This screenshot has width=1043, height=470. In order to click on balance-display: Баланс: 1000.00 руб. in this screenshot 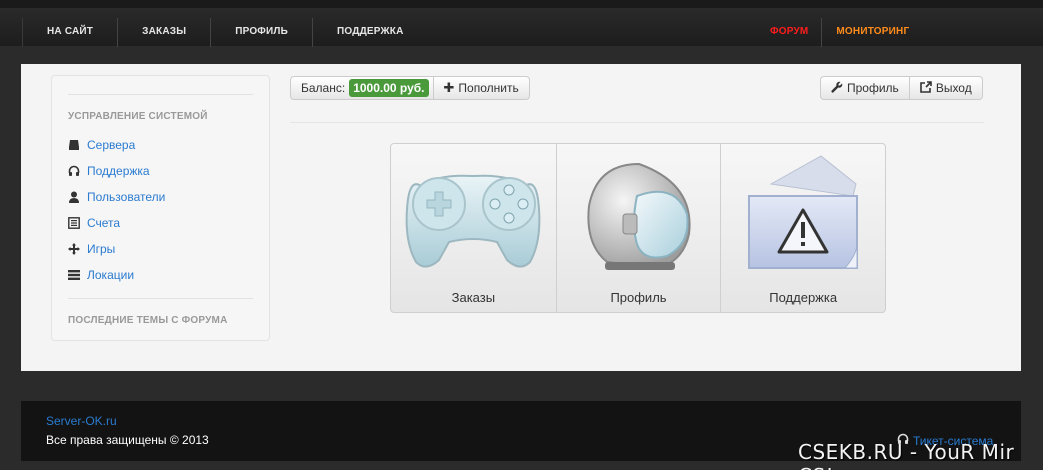, I will do `click(362, 88)`.